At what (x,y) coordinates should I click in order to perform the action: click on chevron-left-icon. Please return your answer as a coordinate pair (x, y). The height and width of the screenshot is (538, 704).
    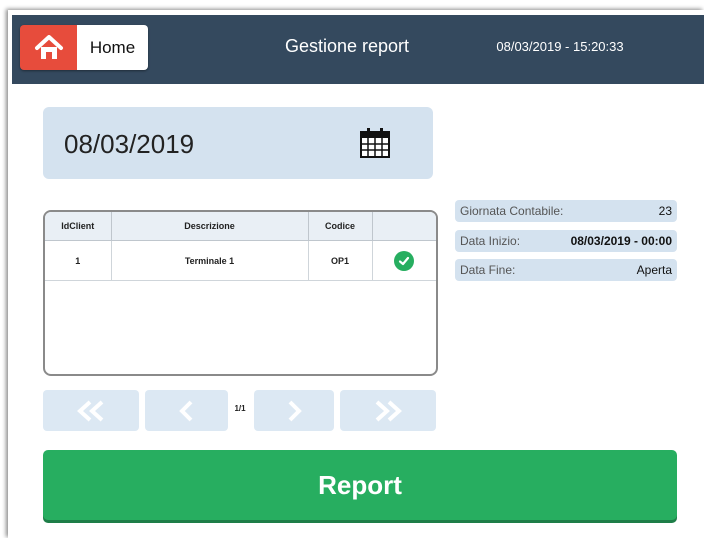
    Looking at the image, I should click on (185, 410).